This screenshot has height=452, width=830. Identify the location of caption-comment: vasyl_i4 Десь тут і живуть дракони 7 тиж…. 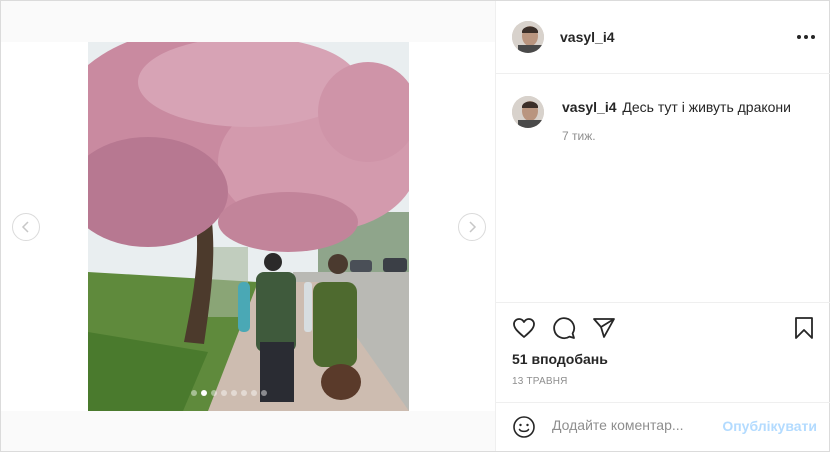
(662, 126).